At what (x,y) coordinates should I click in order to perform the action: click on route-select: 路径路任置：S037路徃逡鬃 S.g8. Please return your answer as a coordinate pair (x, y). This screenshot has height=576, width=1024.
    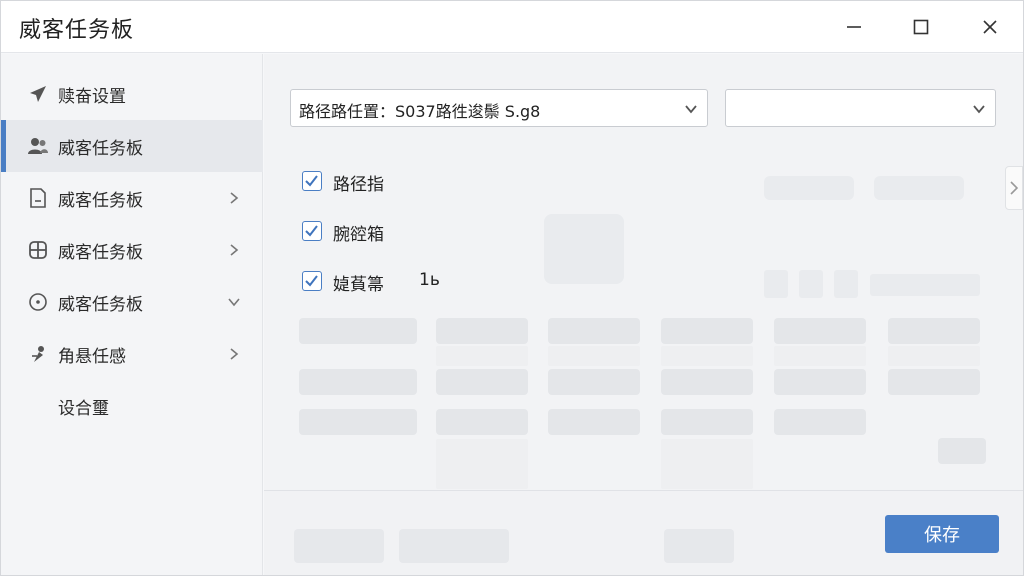
    Looking at the image, I should click on (499, 108).